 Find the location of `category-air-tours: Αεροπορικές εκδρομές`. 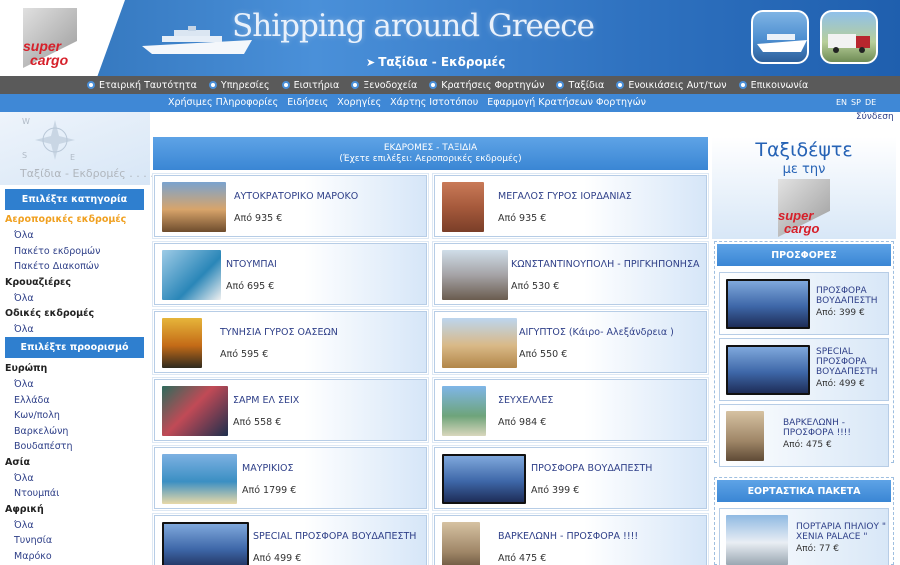

category-air-tours: Αεροπορικές εκδρομές is located at coordinates (75, 220).